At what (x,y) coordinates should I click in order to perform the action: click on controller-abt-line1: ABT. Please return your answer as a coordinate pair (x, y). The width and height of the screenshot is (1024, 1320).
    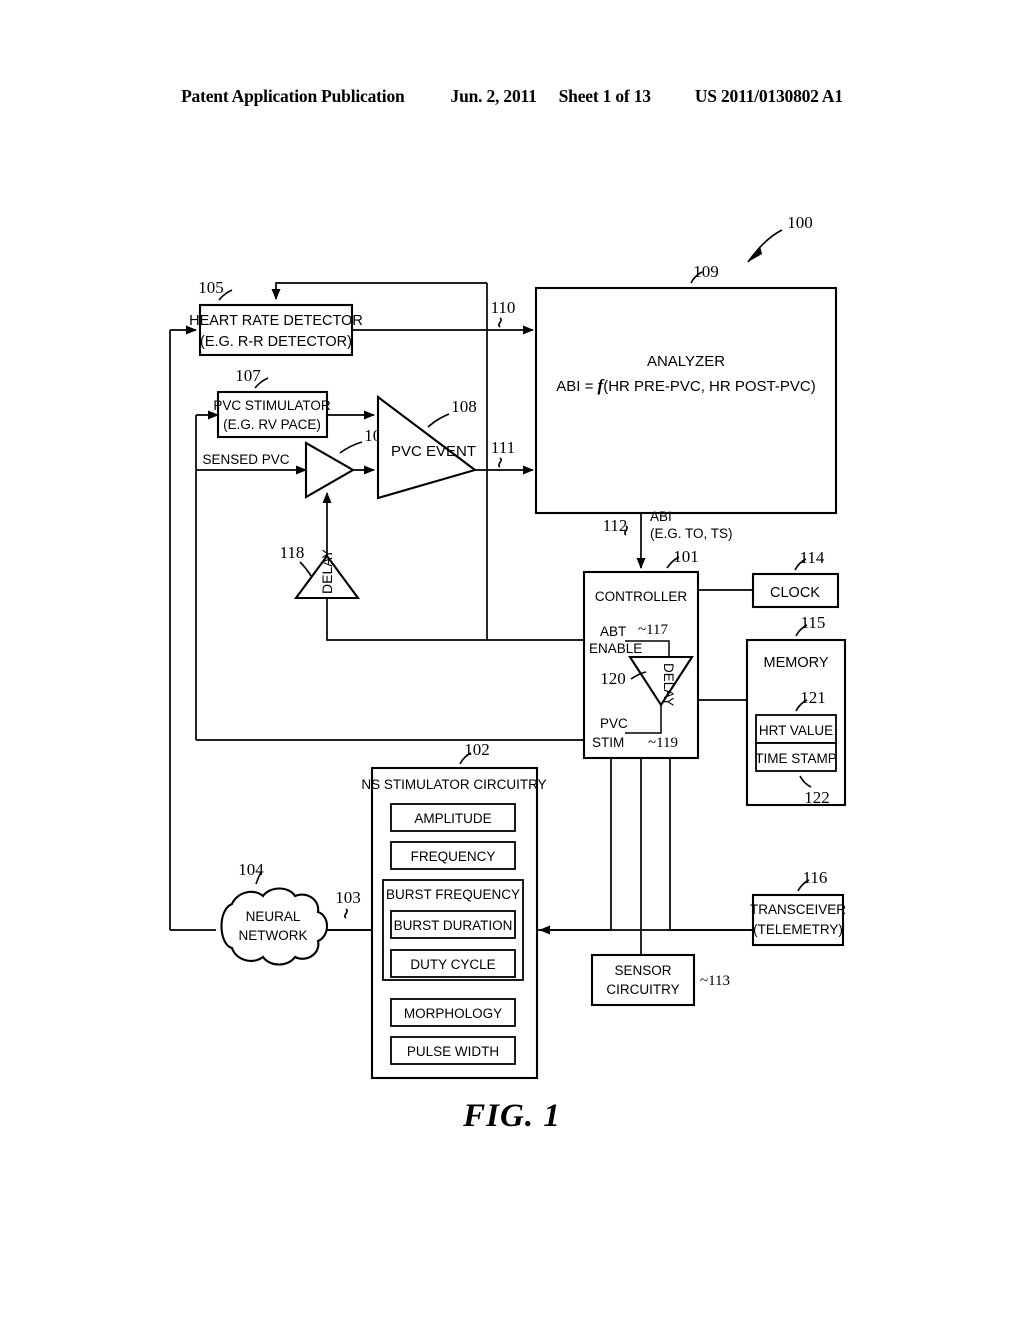
    Looking at the image, I should click on (613, 631).